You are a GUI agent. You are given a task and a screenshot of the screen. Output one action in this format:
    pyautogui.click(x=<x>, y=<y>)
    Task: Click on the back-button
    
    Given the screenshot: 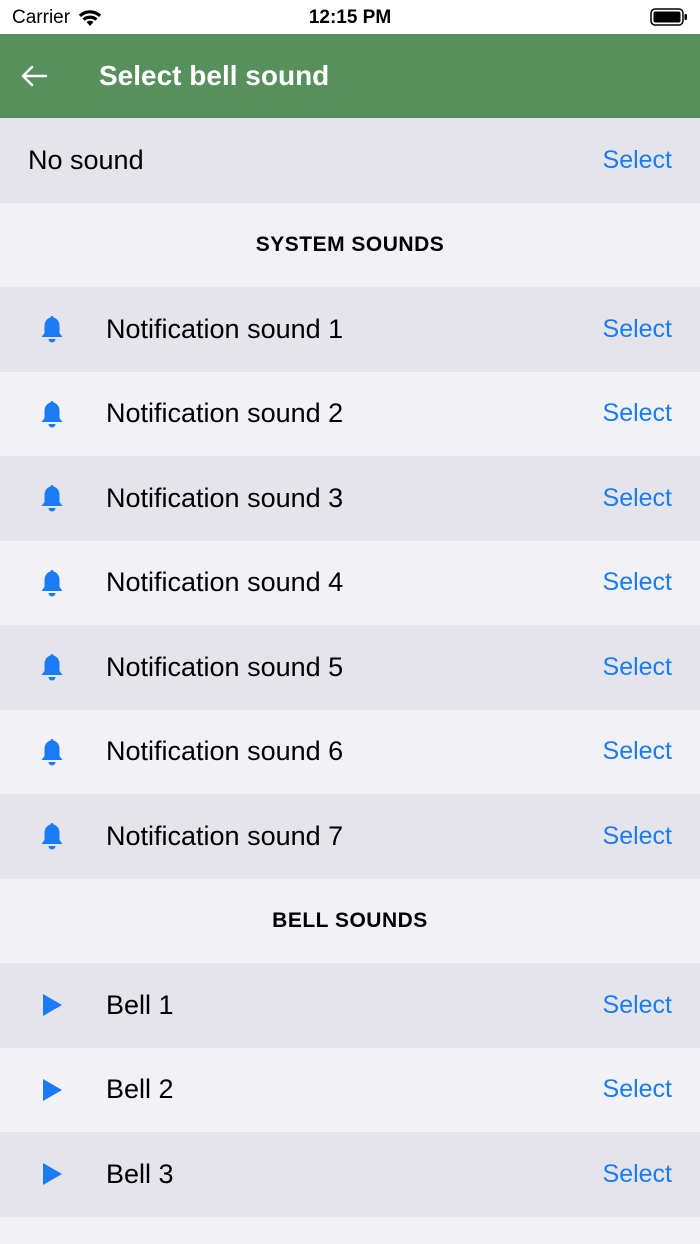 What is the action you would take?
    pyautogui.click(x=34, y=76)
    